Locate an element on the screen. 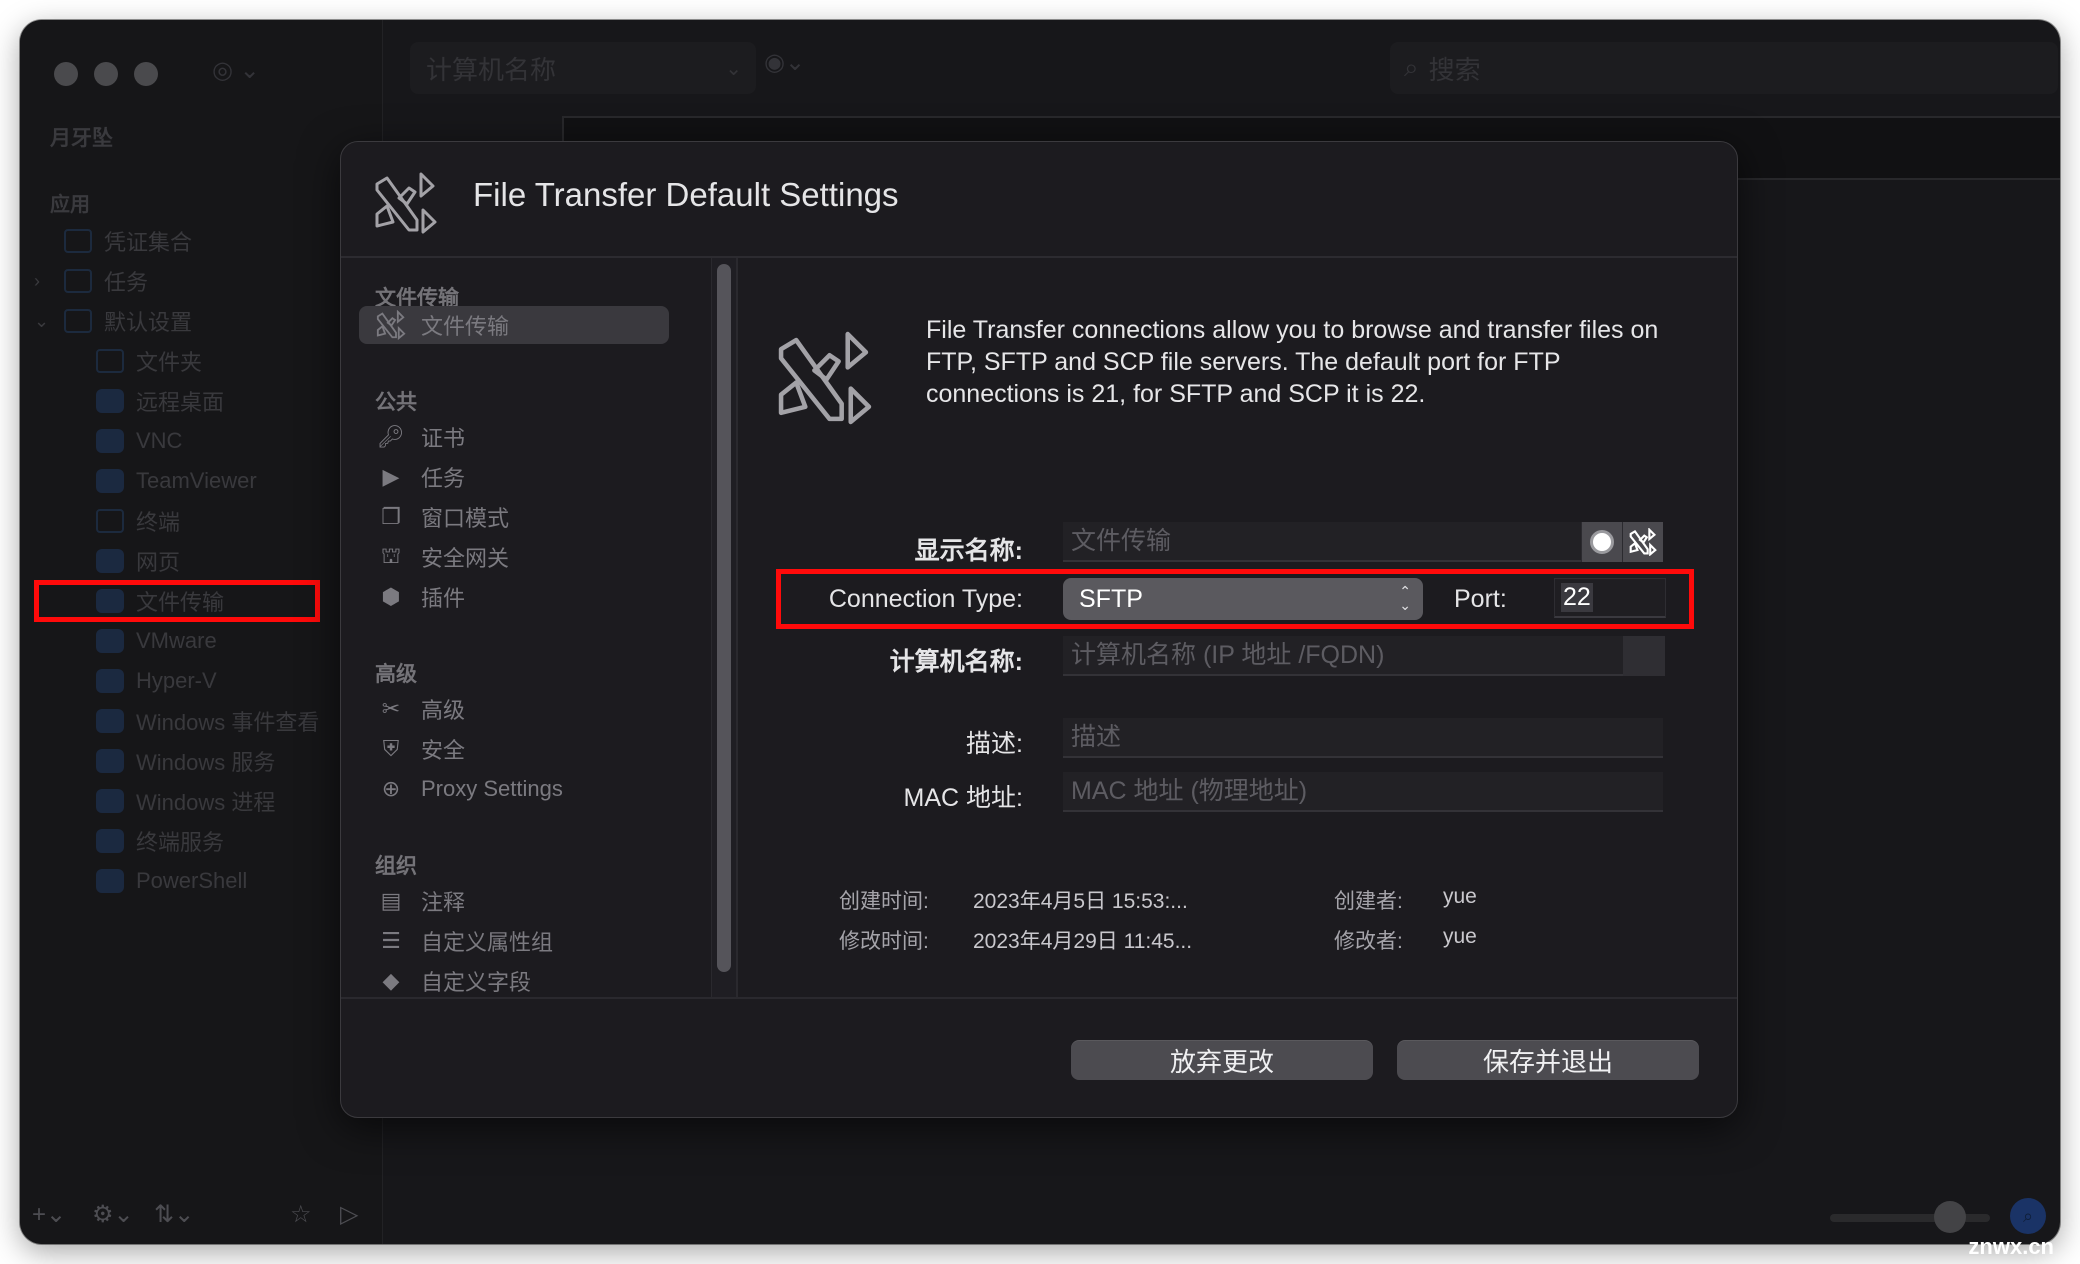 The height and width of the screenshot is (1264, 2080). task-icon: ▶︎ is located at coordinates (391, 476).